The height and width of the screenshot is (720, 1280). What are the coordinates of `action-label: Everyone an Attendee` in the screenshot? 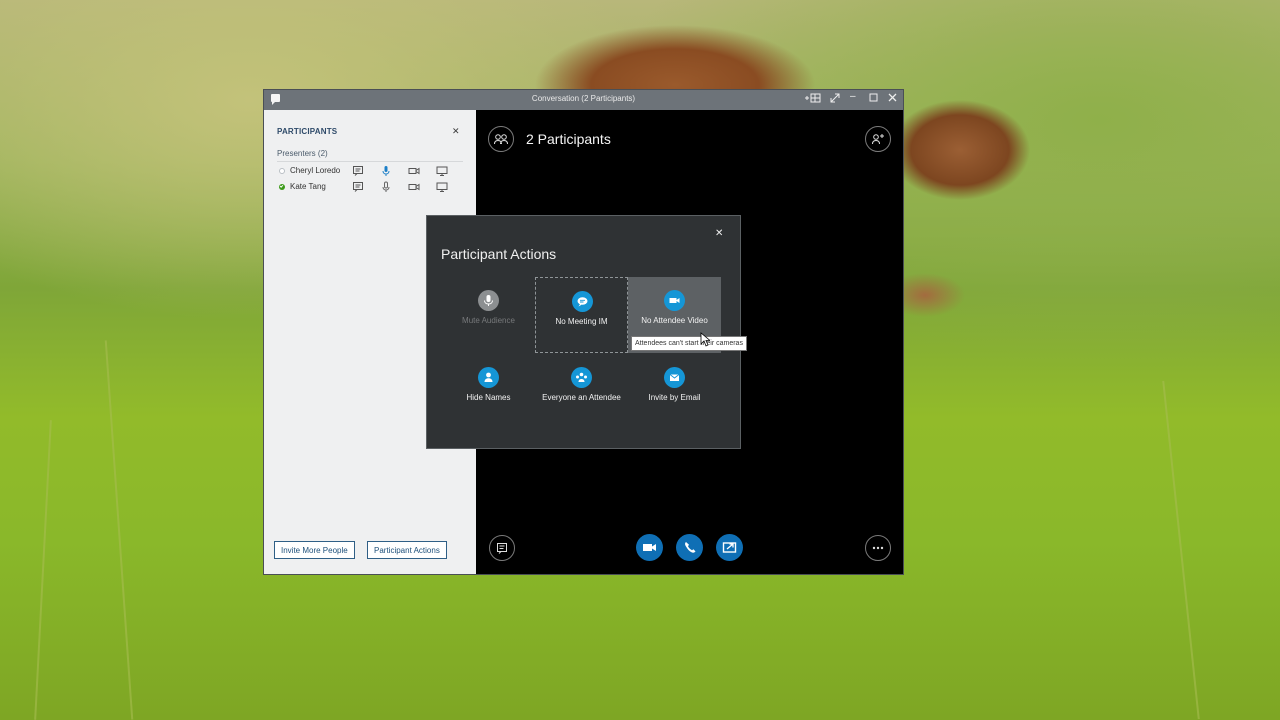 It's located at (581, 397).